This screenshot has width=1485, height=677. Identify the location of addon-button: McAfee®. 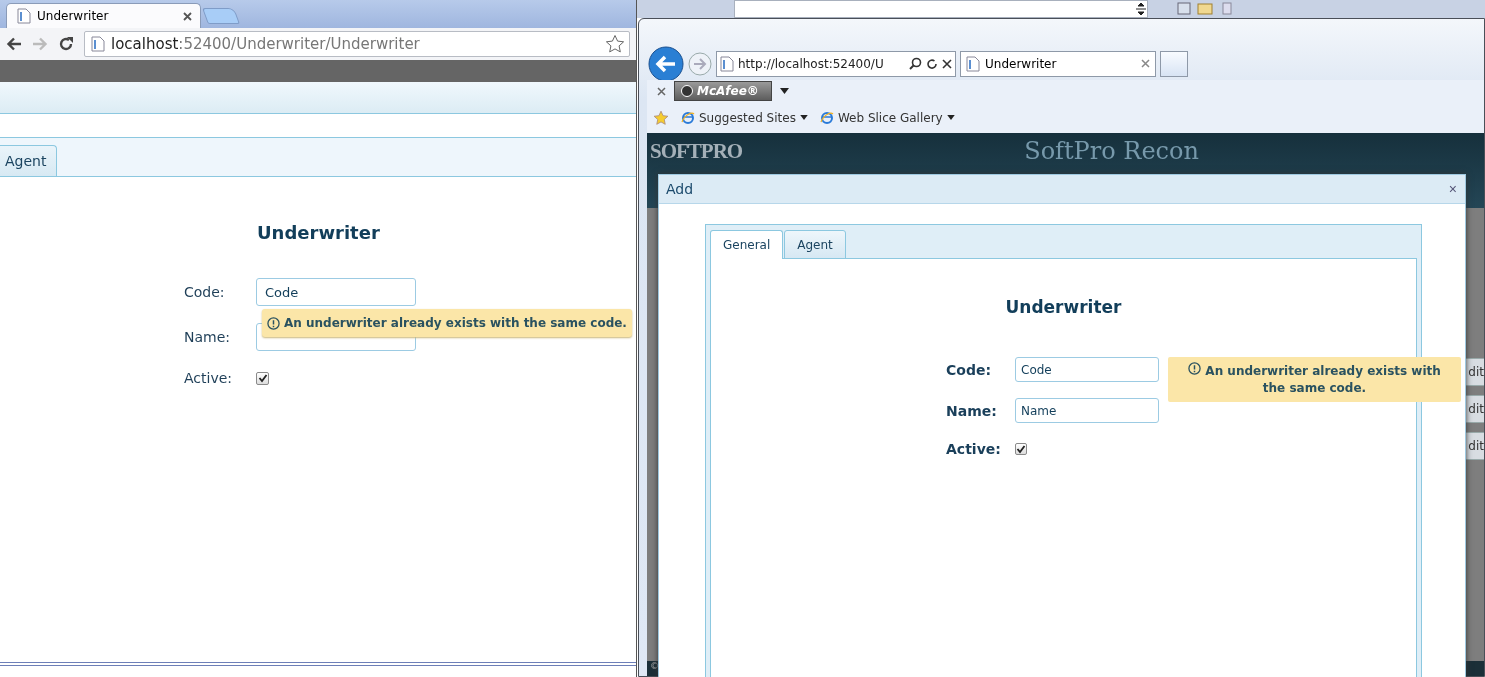
(723, 91).